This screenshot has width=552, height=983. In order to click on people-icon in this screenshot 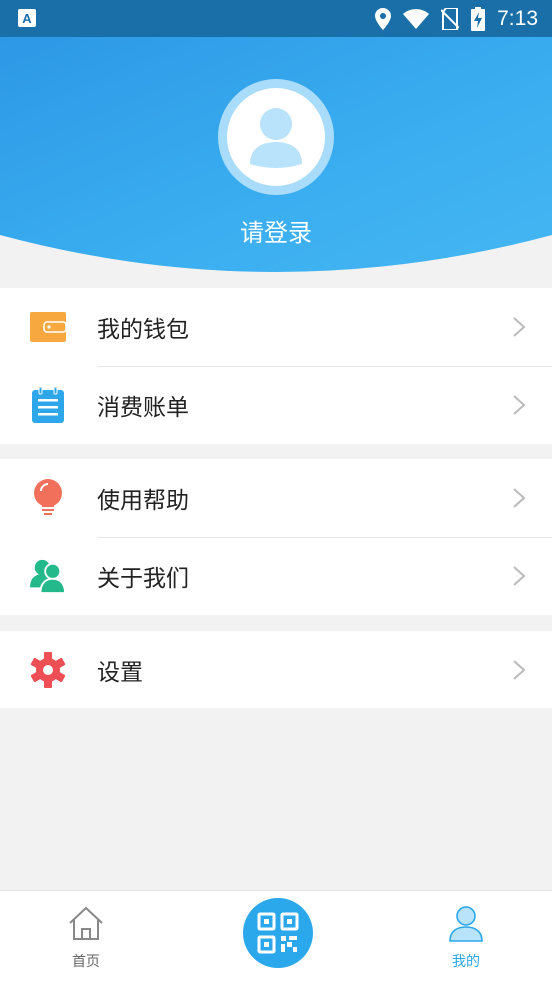, I will do `click(48, 576)`.